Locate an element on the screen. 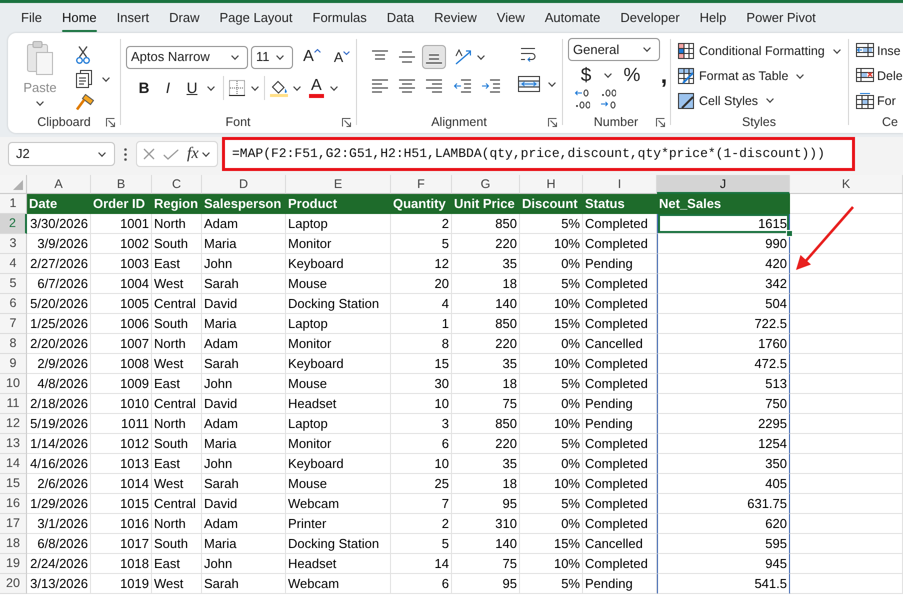 Image resolution: width=903 pixels, height=601 pixels. format-cells-button: For is located at coordinates (878, 101).